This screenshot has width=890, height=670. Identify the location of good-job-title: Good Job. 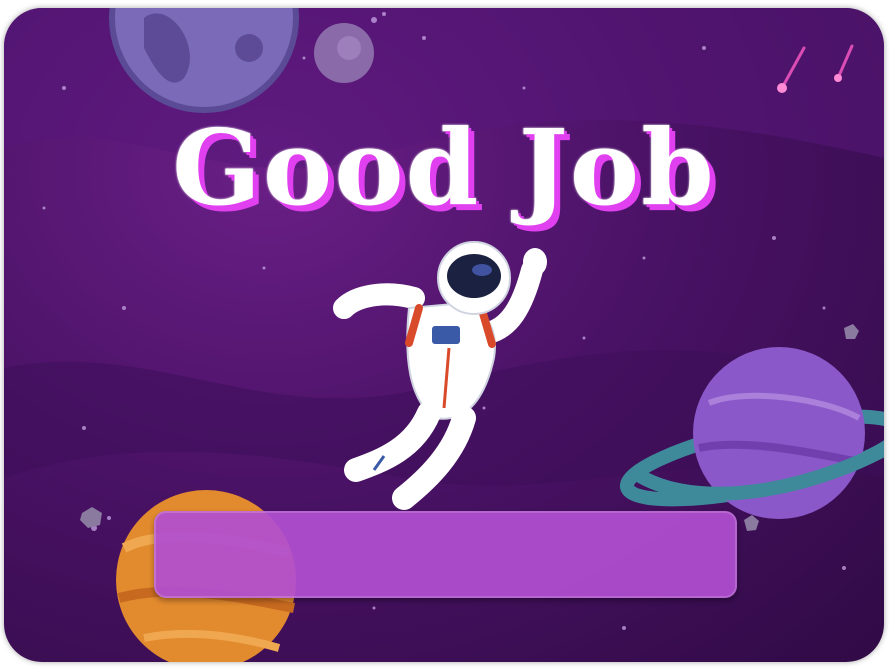
(444, 167).